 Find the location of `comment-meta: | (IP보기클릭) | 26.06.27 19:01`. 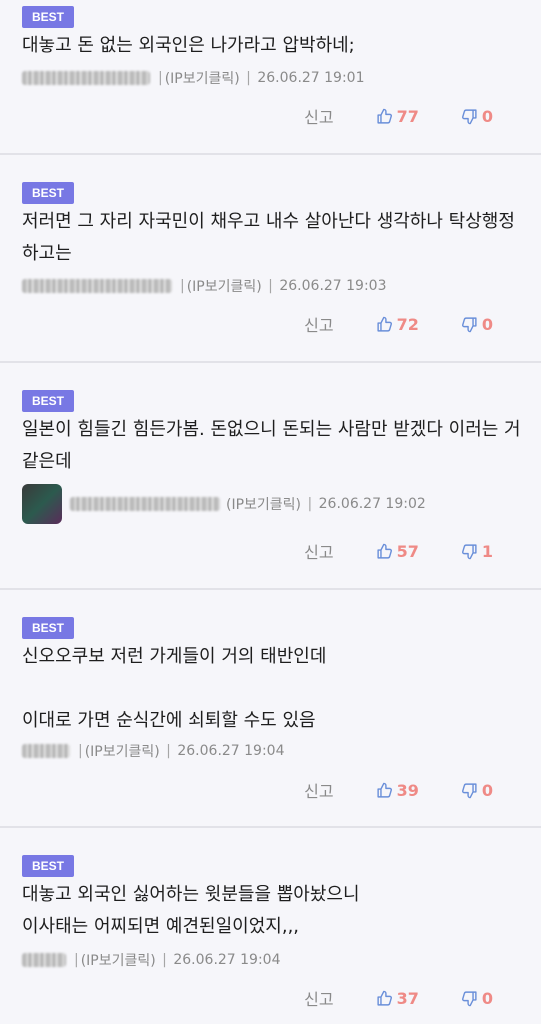

comment-meta: | (IP보기클릭) | 26.06.27 19:01 is located at coordinates (193, 78).